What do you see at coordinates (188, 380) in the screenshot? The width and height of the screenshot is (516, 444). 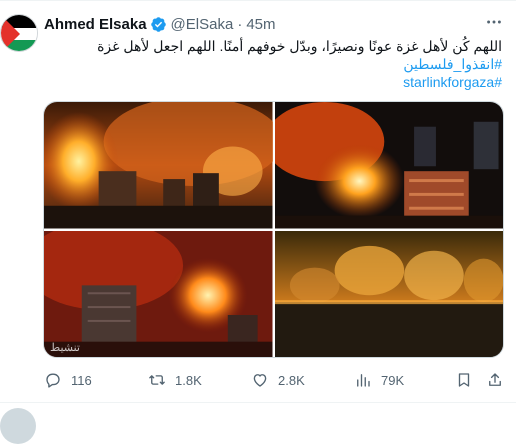 I see `repost-count: 1.8K` at bounding box center [188, 380].